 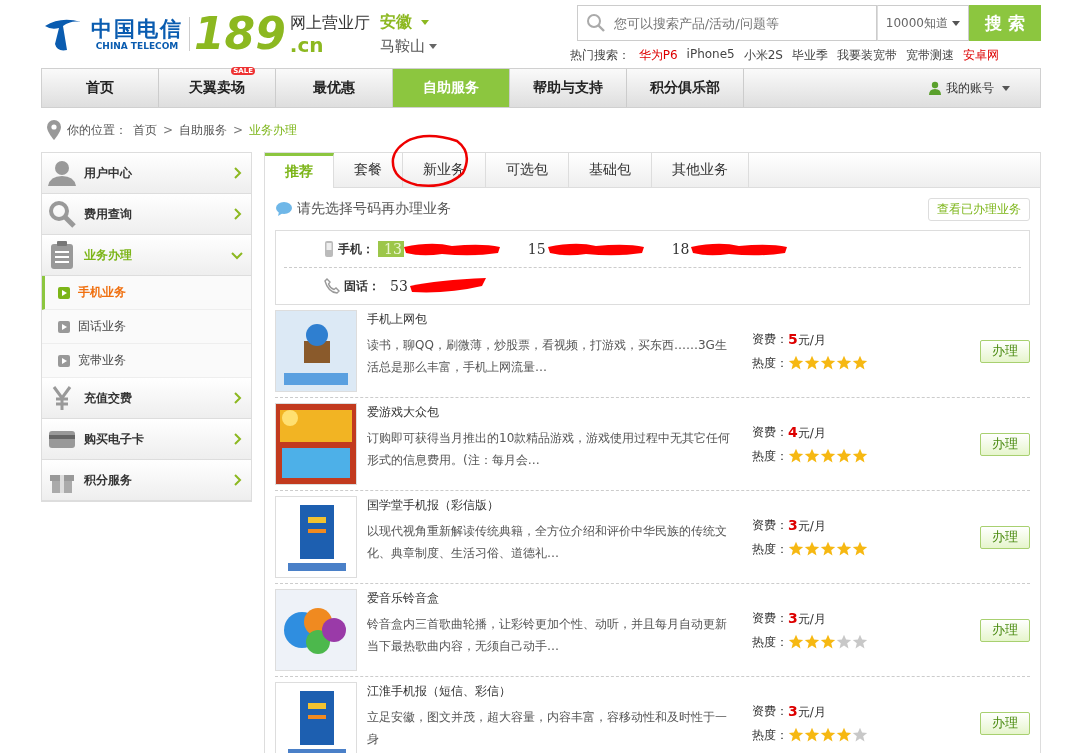 What do you see at coordinates (930, 55) in the screenshot?
I see `hot-search-link: 宽带测速` at bounding box center [930, 55].